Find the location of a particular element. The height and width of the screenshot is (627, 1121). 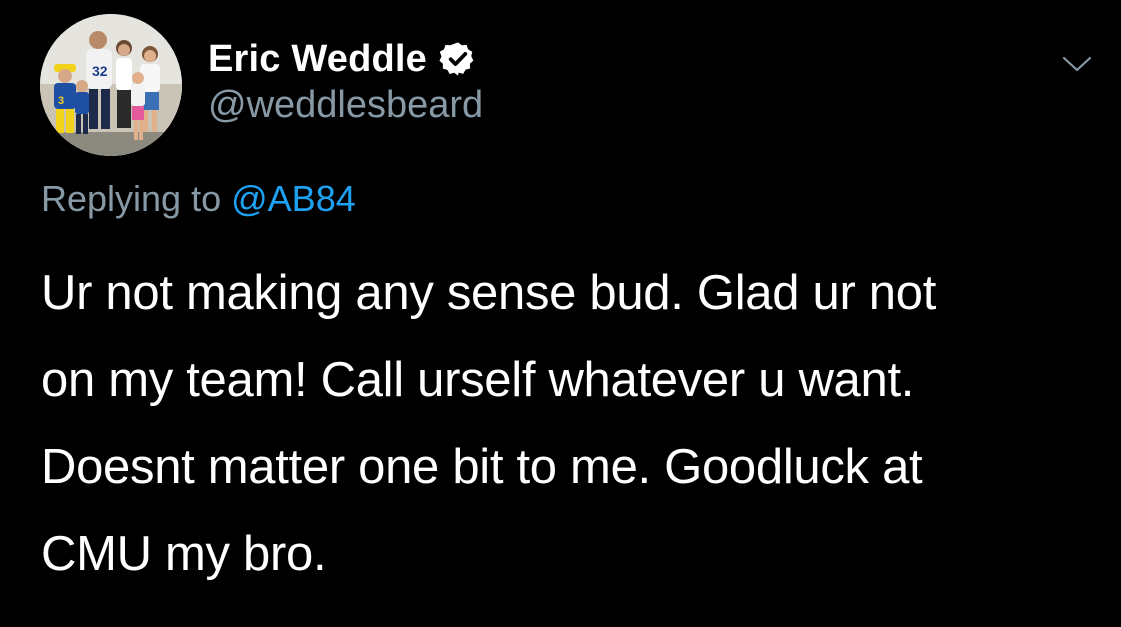

author-display-name: Eric Weddle is located at coordinates (317, 59).